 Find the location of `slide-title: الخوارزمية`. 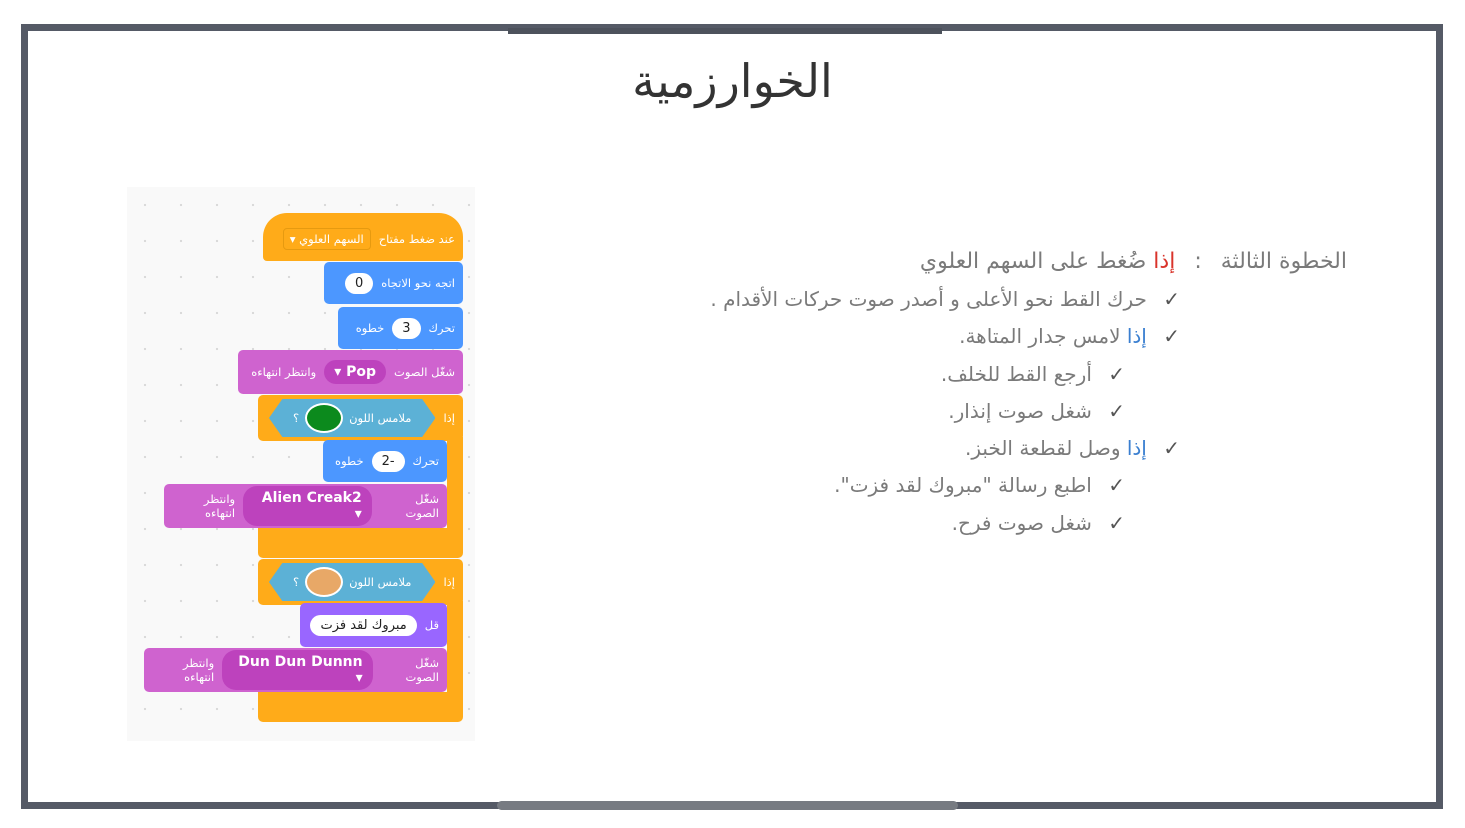

slide-title: الخوارزمية is located at coordinates (732, 81).